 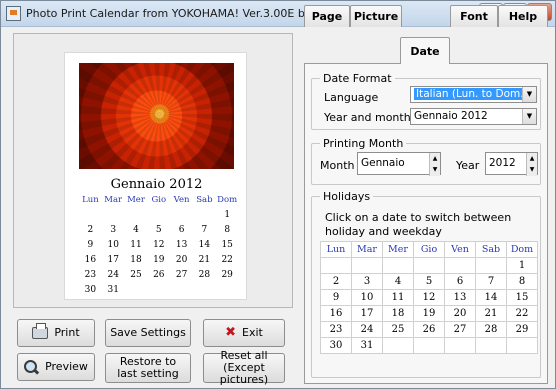 I want to click on preview-day: 7, so click(x=204, y=230).